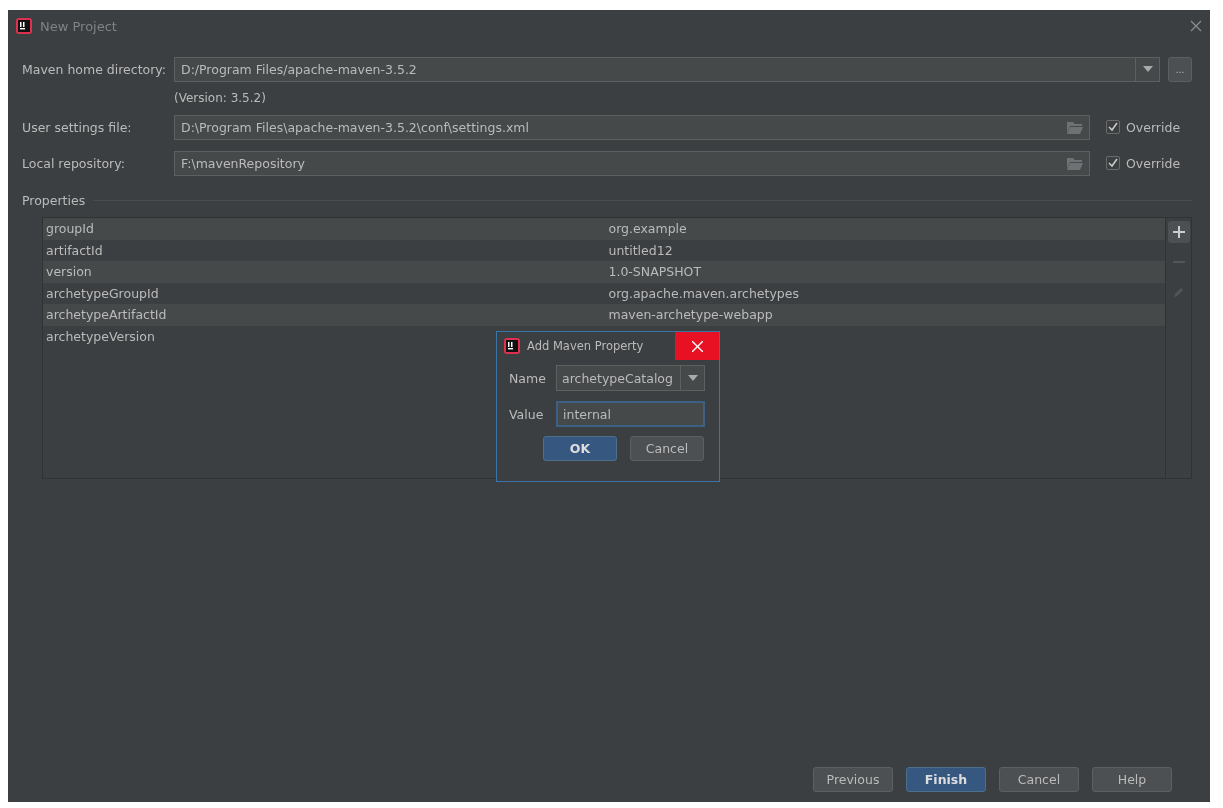 Image resolution: width=1223 pixels, height=808 pixels. Describe the element at coordinates (703, 293) in the screenshot. I see `property-value: org.apache.maven.archetypes` at that location.